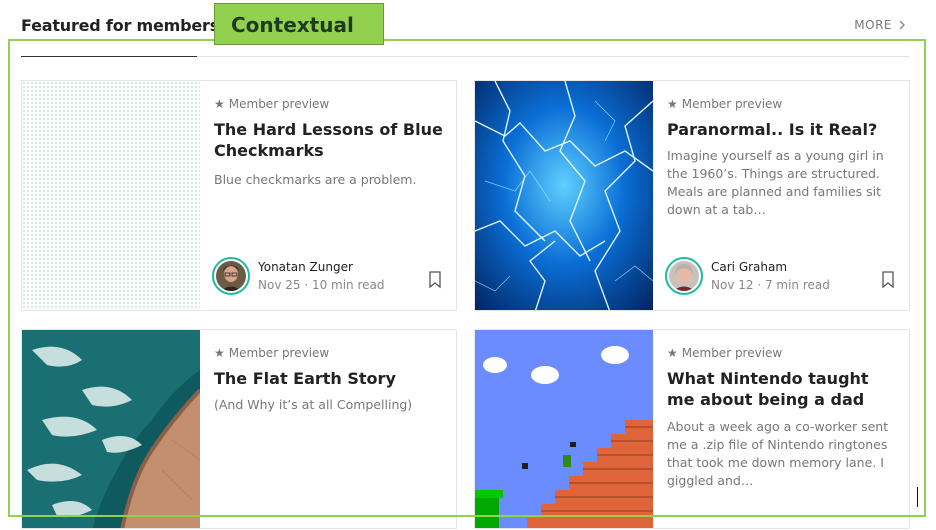 The height and width of the screenshot is (530, 936). Describe the element at coordinates (917, 497) in the screenshot. I see `text-cursor` at that location.